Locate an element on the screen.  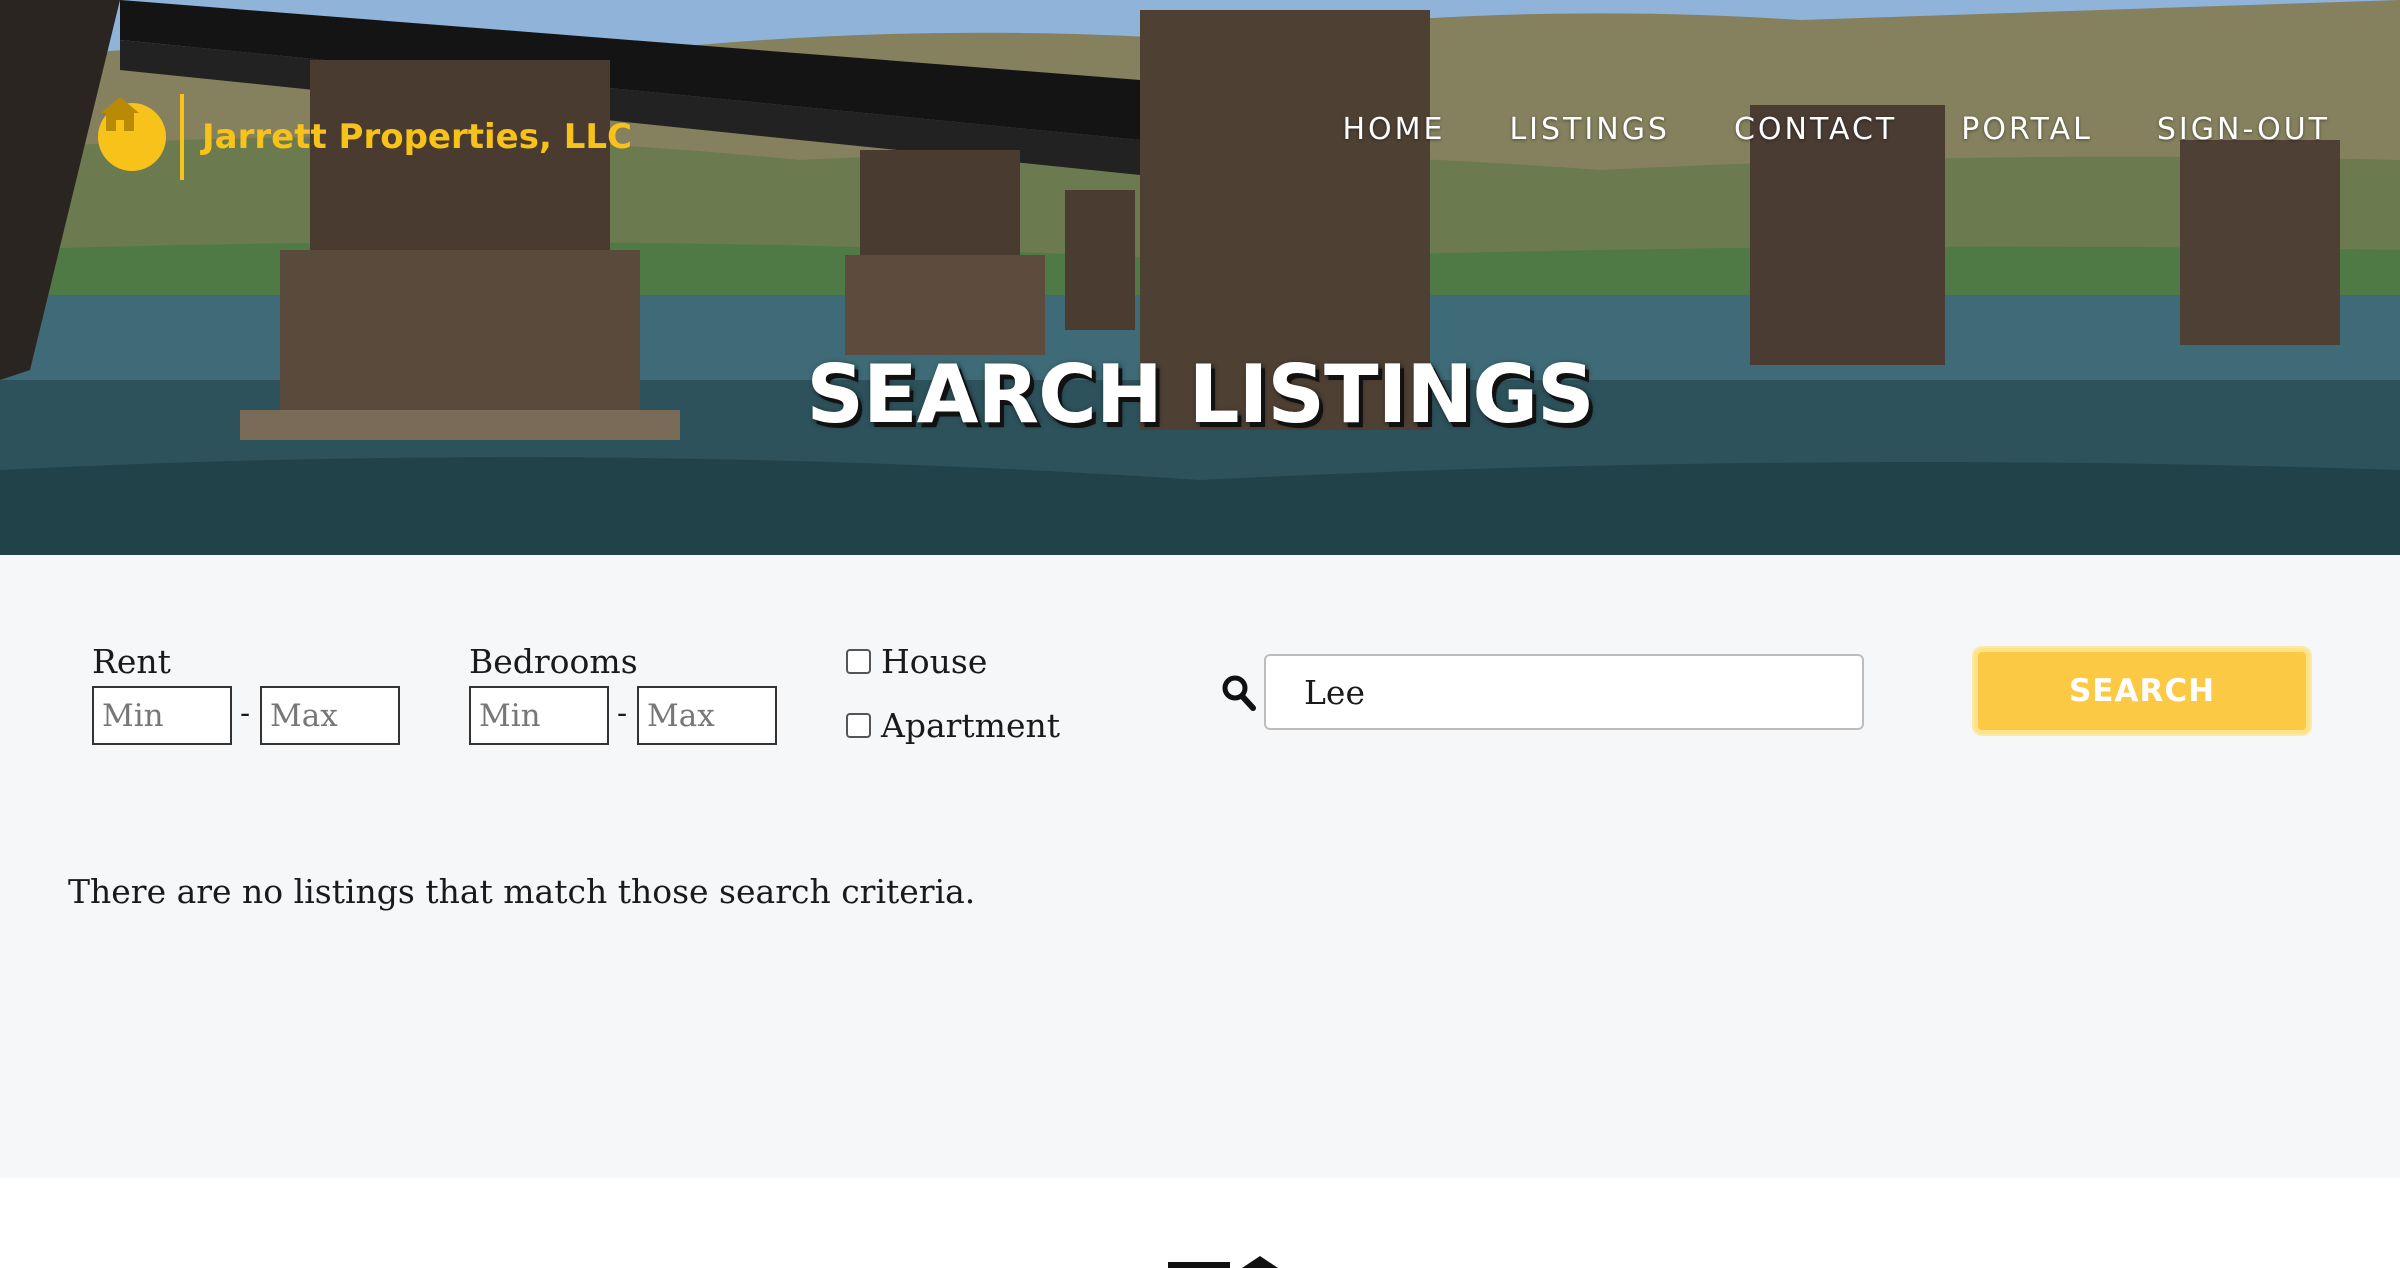
search-icon is located at coordinates (1239, 693).